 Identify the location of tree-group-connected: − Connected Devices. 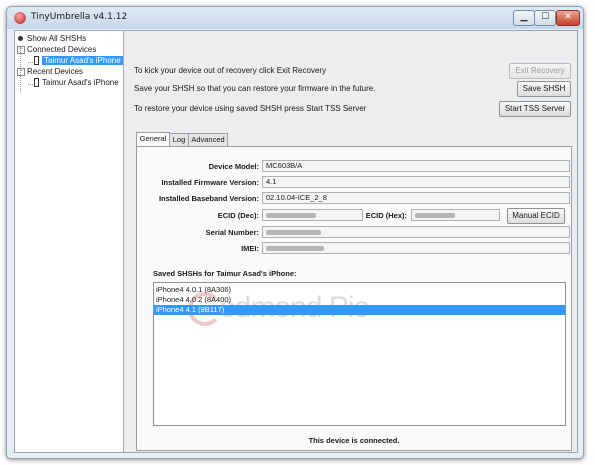
(56, 49).